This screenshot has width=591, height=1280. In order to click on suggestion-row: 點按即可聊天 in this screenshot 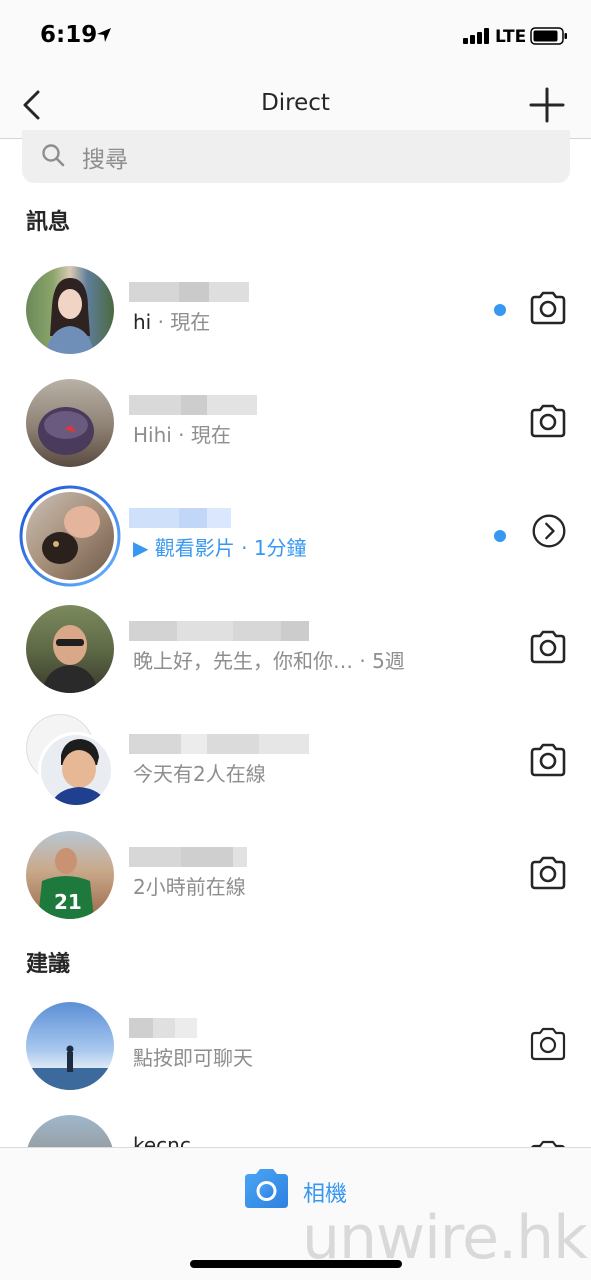, I will do `click(295, 1041)`.